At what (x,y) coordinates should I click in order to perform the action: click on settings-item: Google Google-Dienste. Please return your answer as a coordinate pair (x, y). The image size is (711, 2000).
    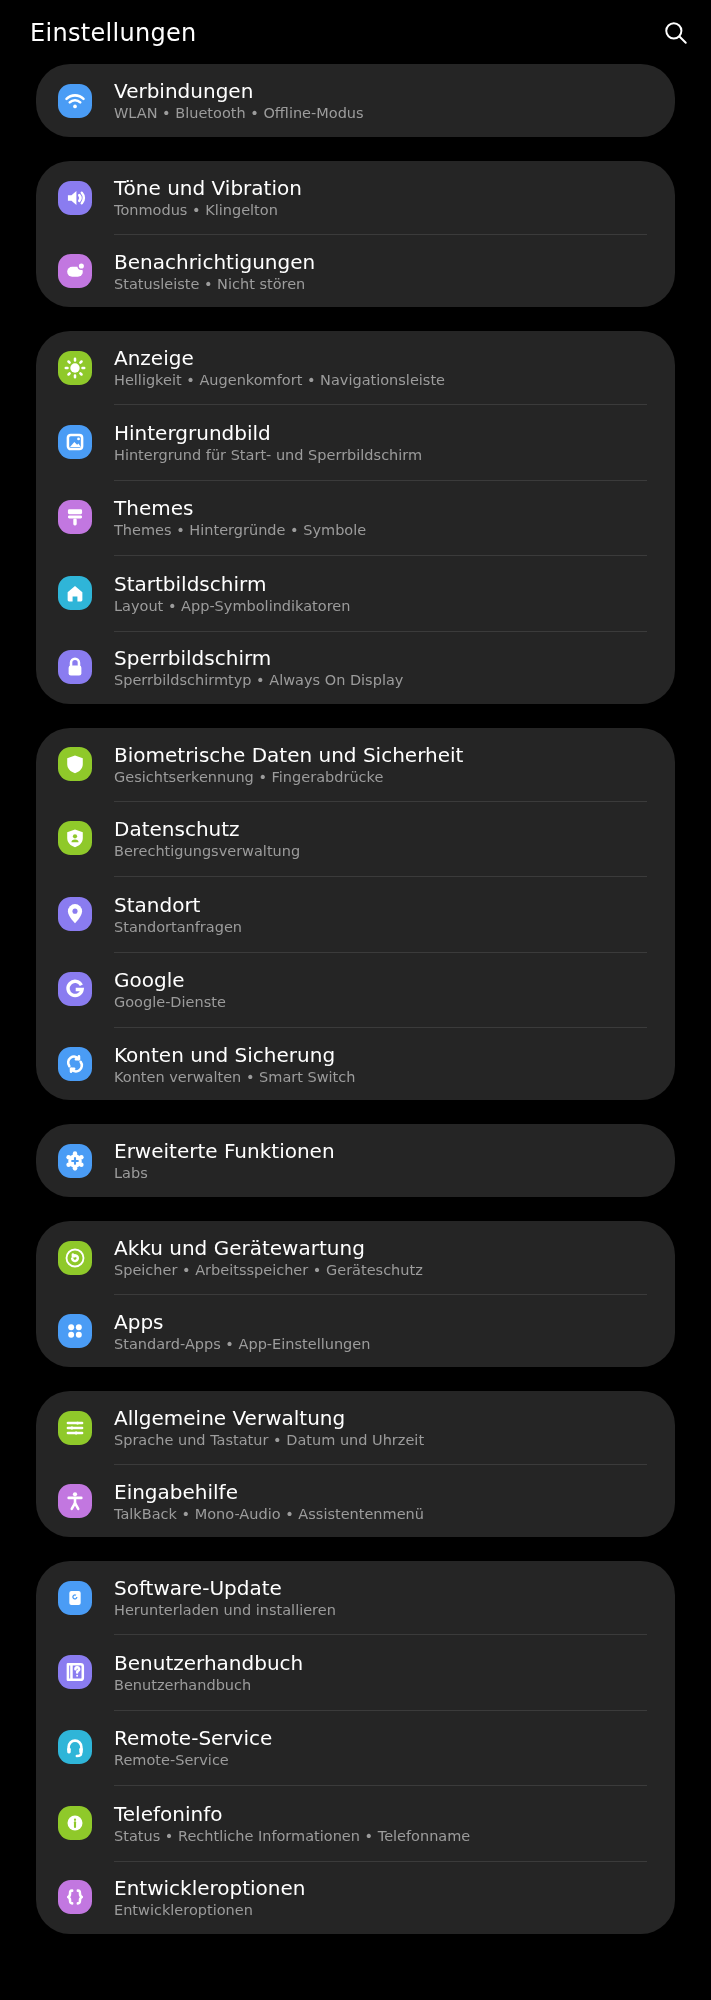
    Looking at the image, I should click on (355, 989).